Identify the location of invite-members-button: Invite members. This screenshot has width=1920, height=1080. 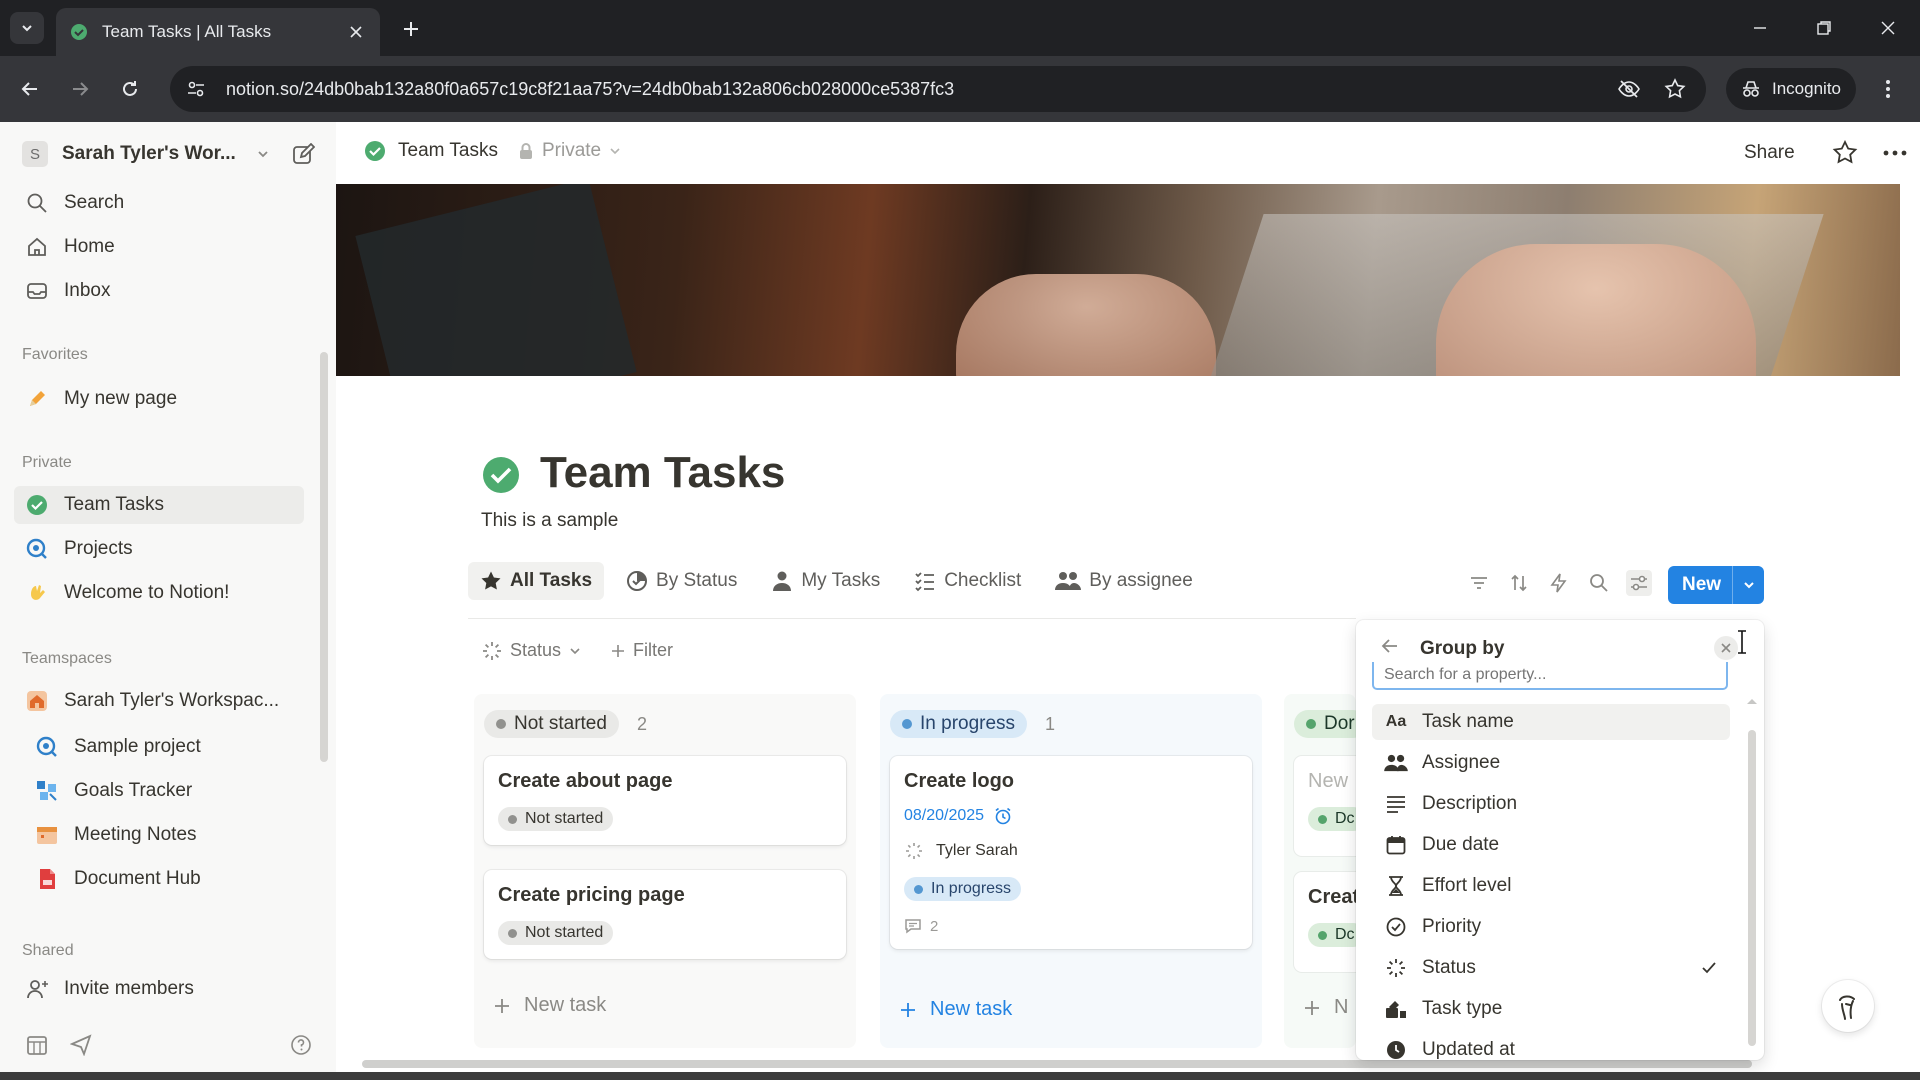
(159, 989).